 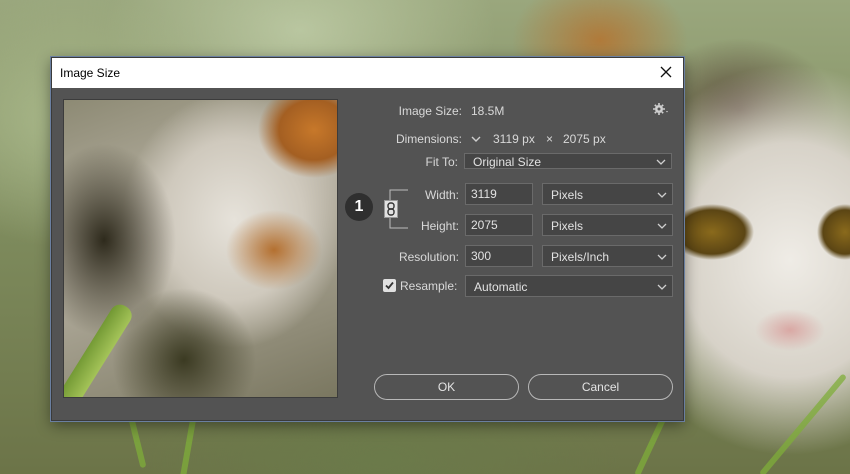 What do you see at coordinates (550, 139) in the screenshot?
I see `dimensions-times-sign: ×` at bounding box center [550, 139].